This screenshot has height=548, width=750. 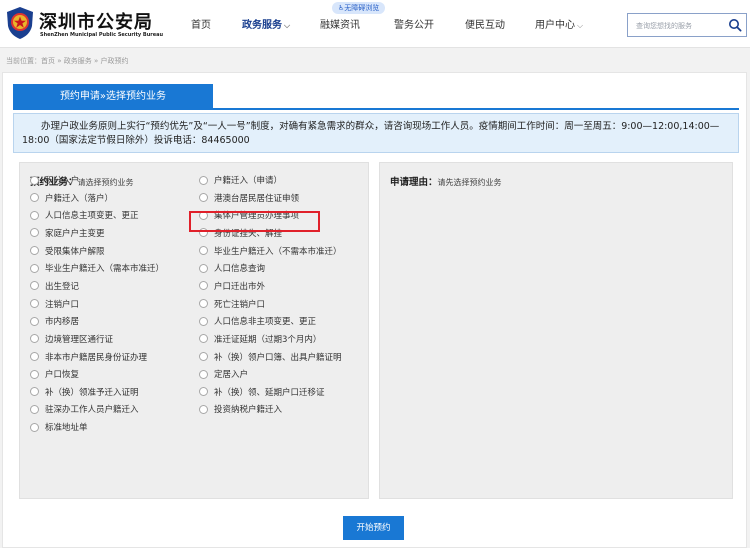 What do you see at coordinates (278, 357) in the screenshot?
I see `business-option-label: 补（换）领户口簿、出具户籍证明` at bounding box center [278, 357].